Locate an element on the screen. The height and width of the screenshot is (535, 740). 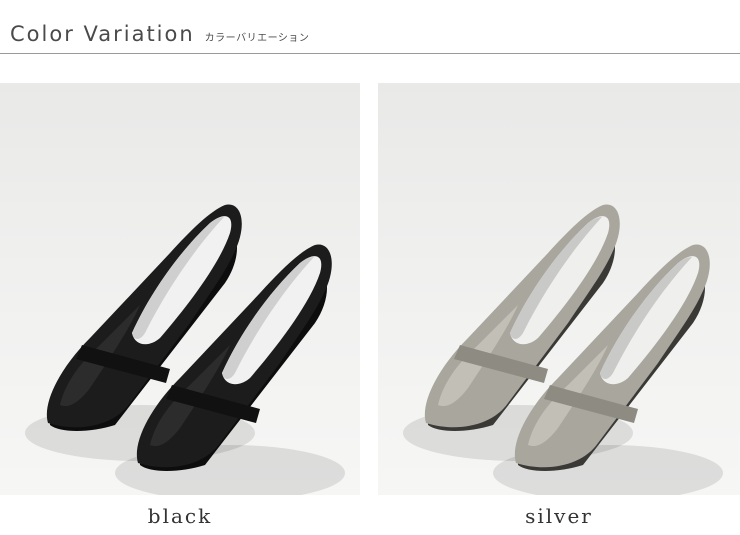
section-subtitle: カラーバリエーション is located at coordinates (257, 38).